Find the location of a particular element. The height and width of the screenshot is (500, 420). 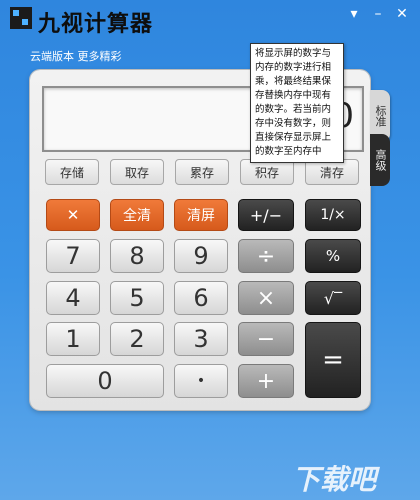

tooltip-line: 乘，将最终结果保 is located at coordinates (293, 81).